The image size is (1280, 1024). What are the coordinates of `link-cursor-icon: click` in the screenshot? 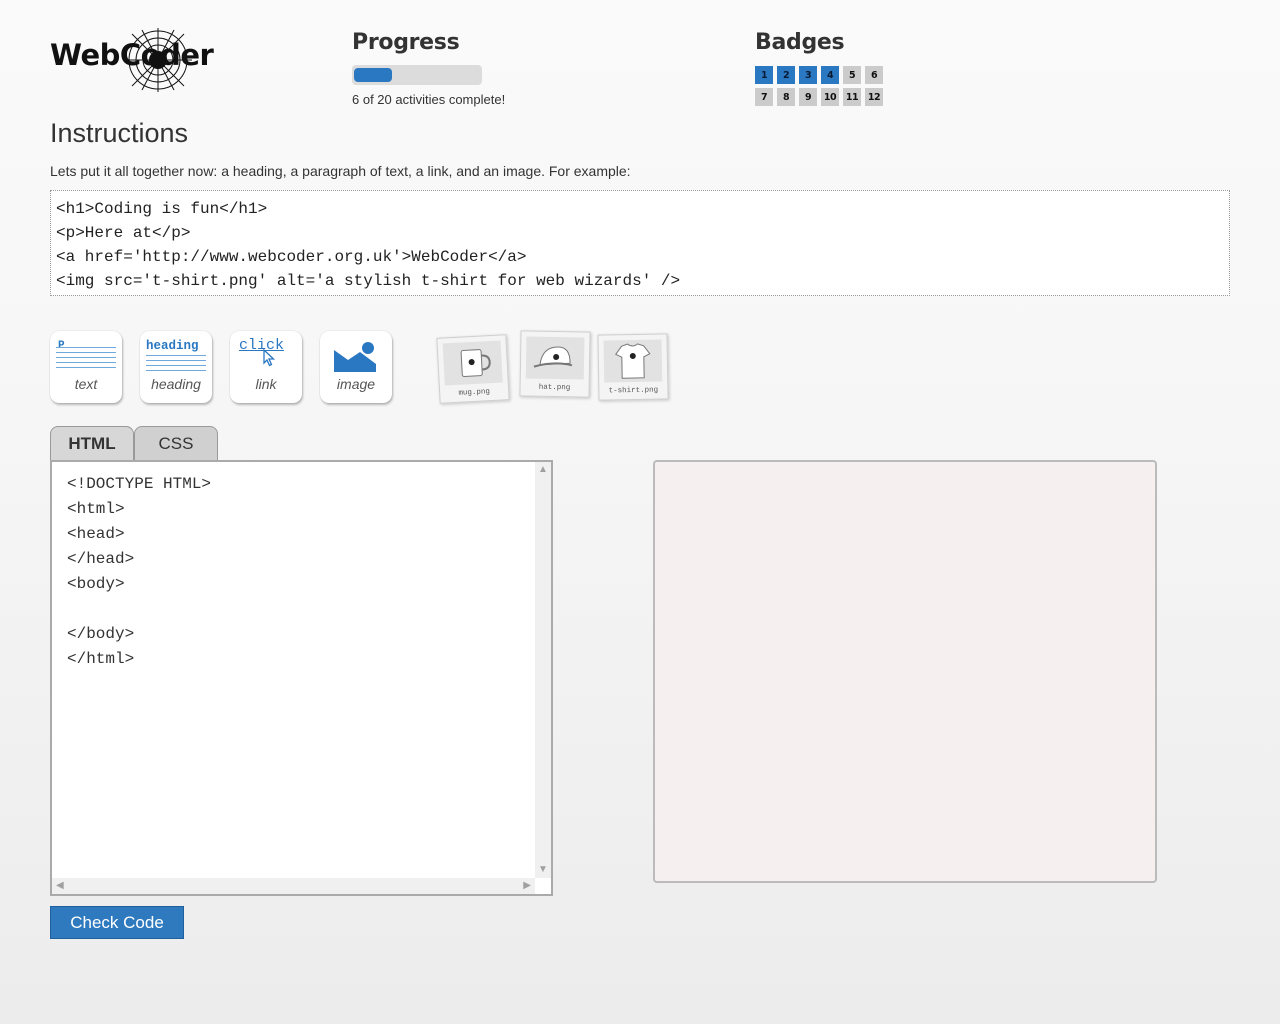 It's located at (266, 355).